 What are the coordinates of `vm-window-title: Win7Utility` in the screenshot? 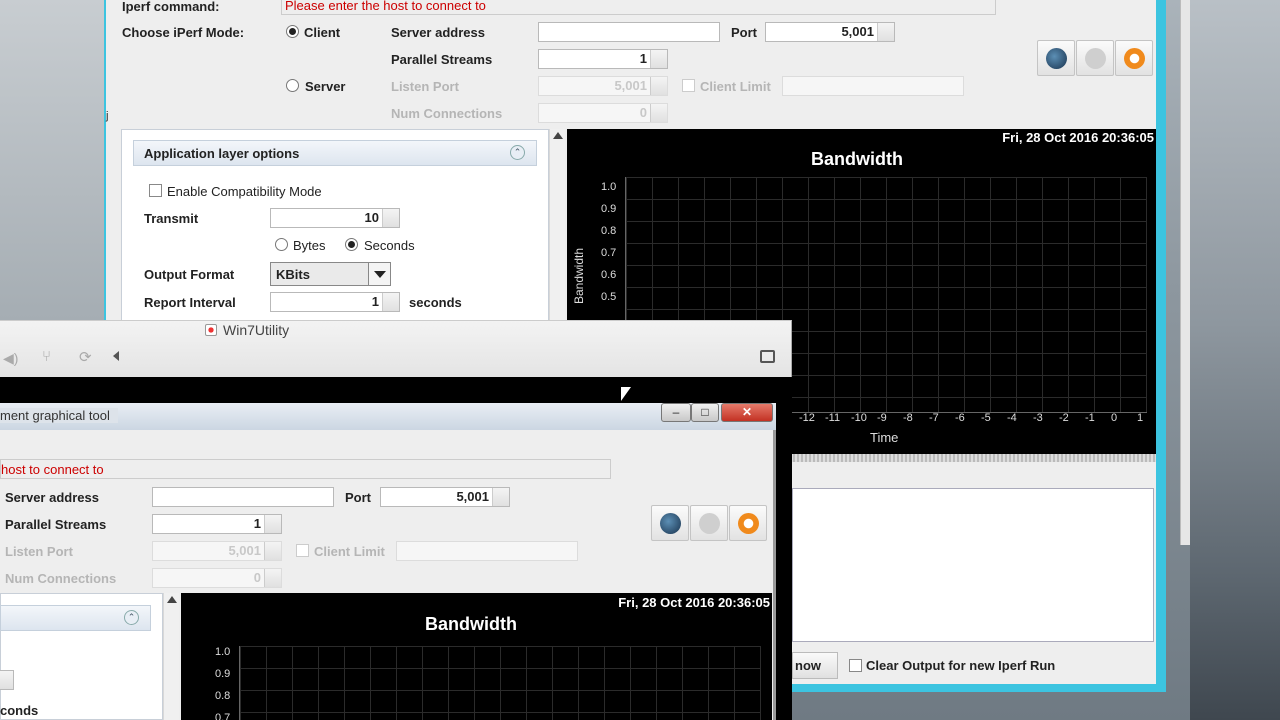 It's located at (247, 330).